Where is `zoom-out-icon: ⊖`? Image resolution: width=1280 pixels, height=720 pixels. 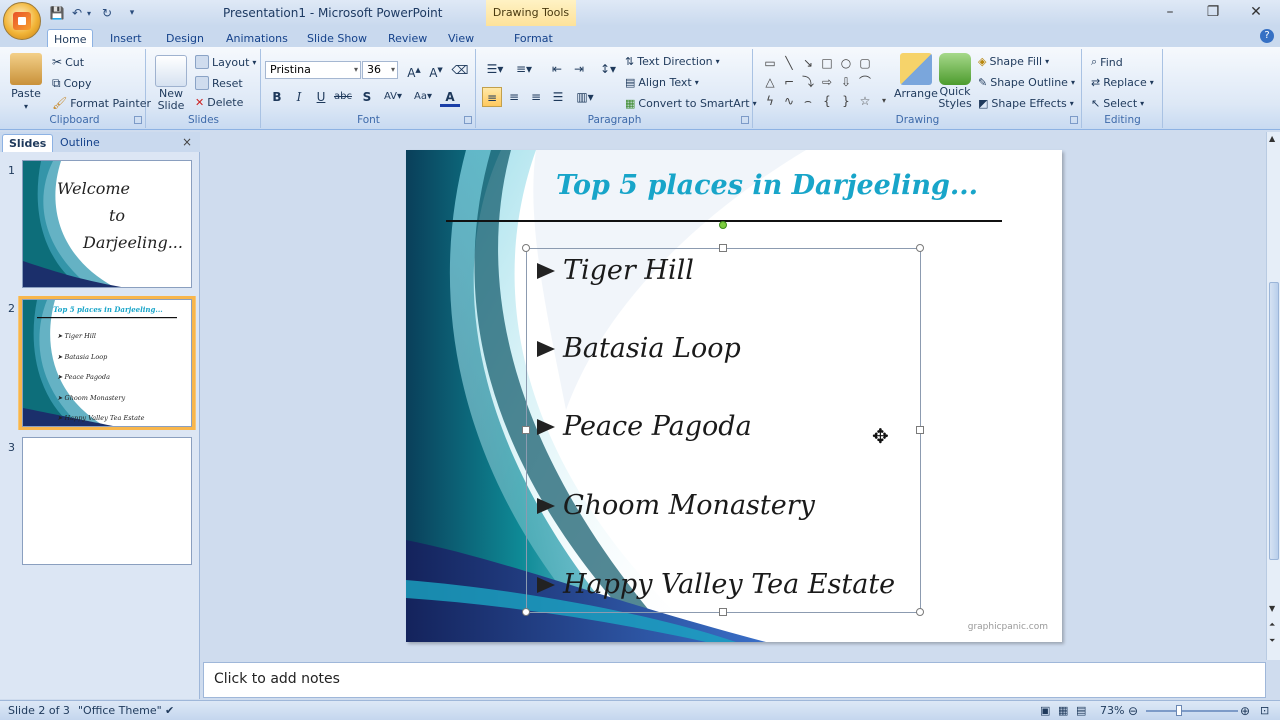 zoom-out-icon: ⊖ is located at coordinates (1133, 711).